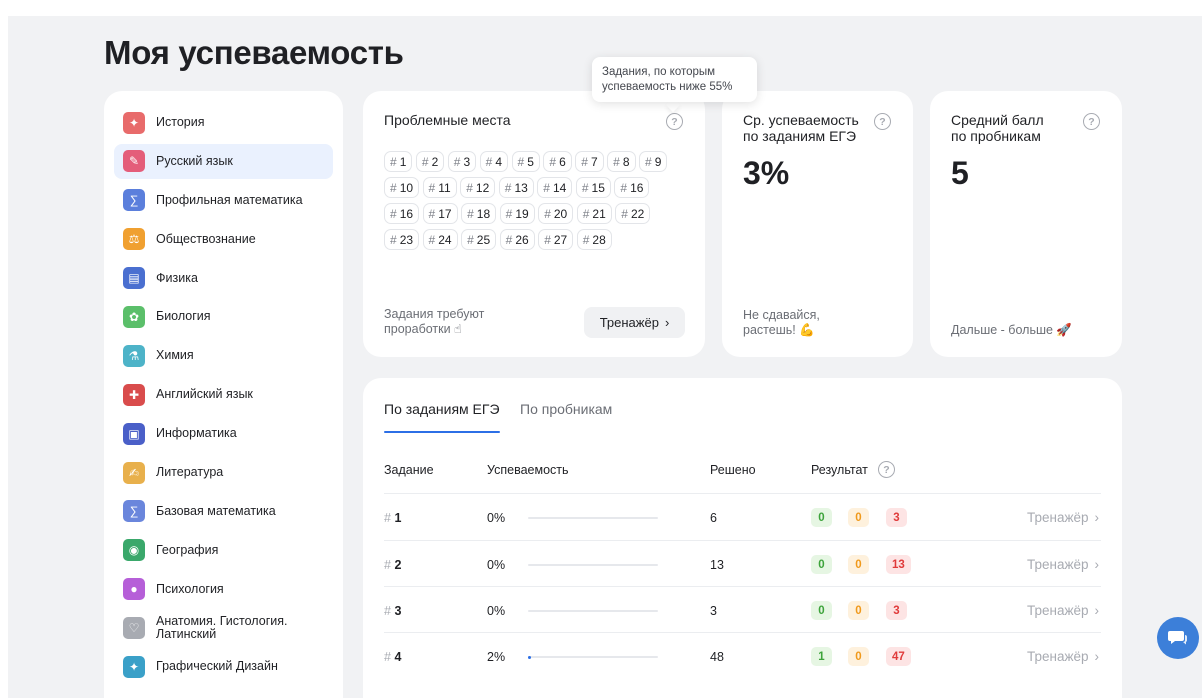 The height and width of the screenshot is (698, 1202). I want to click on problem-chip: #10, so click(402, 187).